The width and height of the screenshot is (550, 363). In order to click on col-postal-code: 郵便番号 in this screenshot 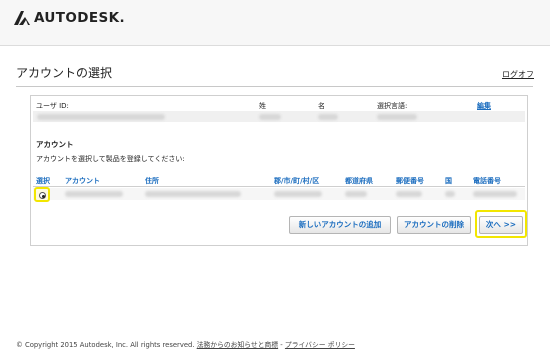, I will do `click(410, 181)`.